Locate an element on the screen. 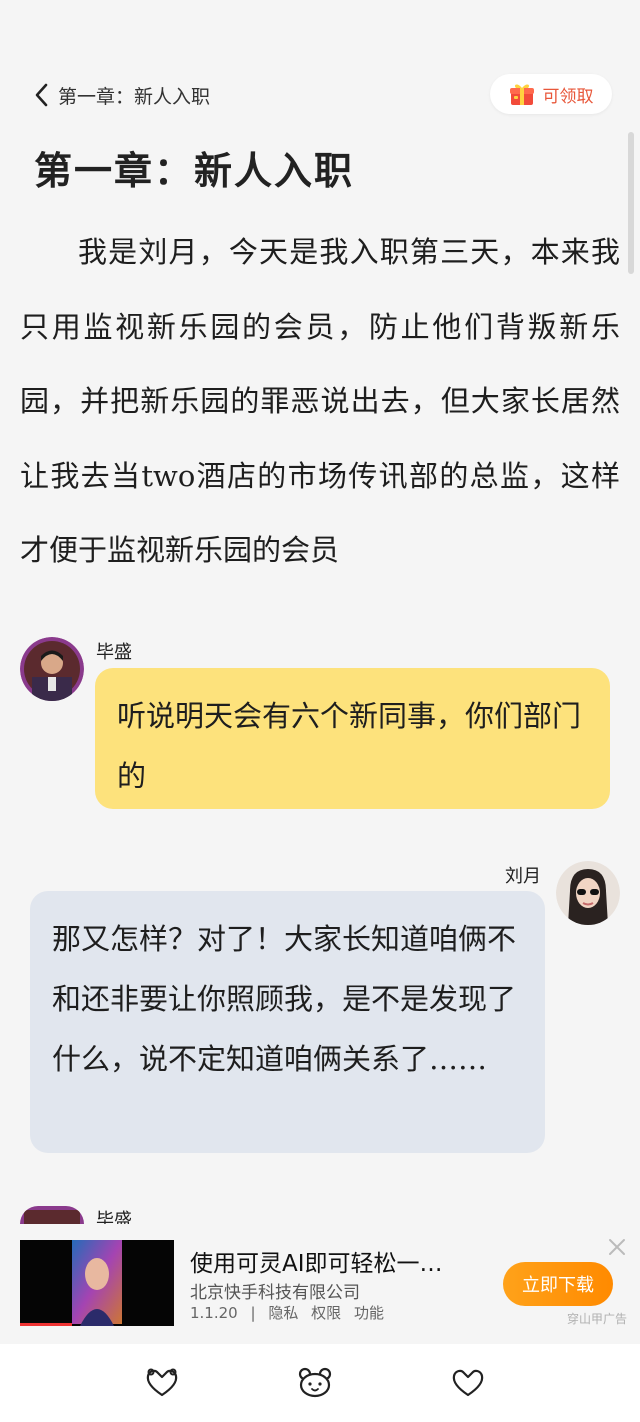  scrollbar is located at coordinates (631, 203).